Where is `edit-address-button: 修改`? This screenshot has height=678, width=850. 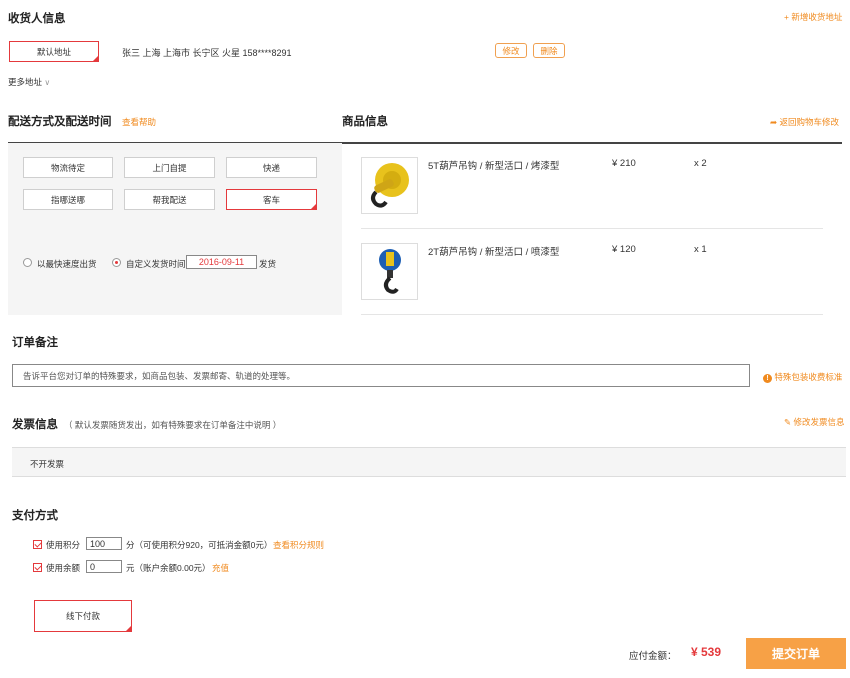
edit-address-button: 修改 is located at coordinates (511, 50).